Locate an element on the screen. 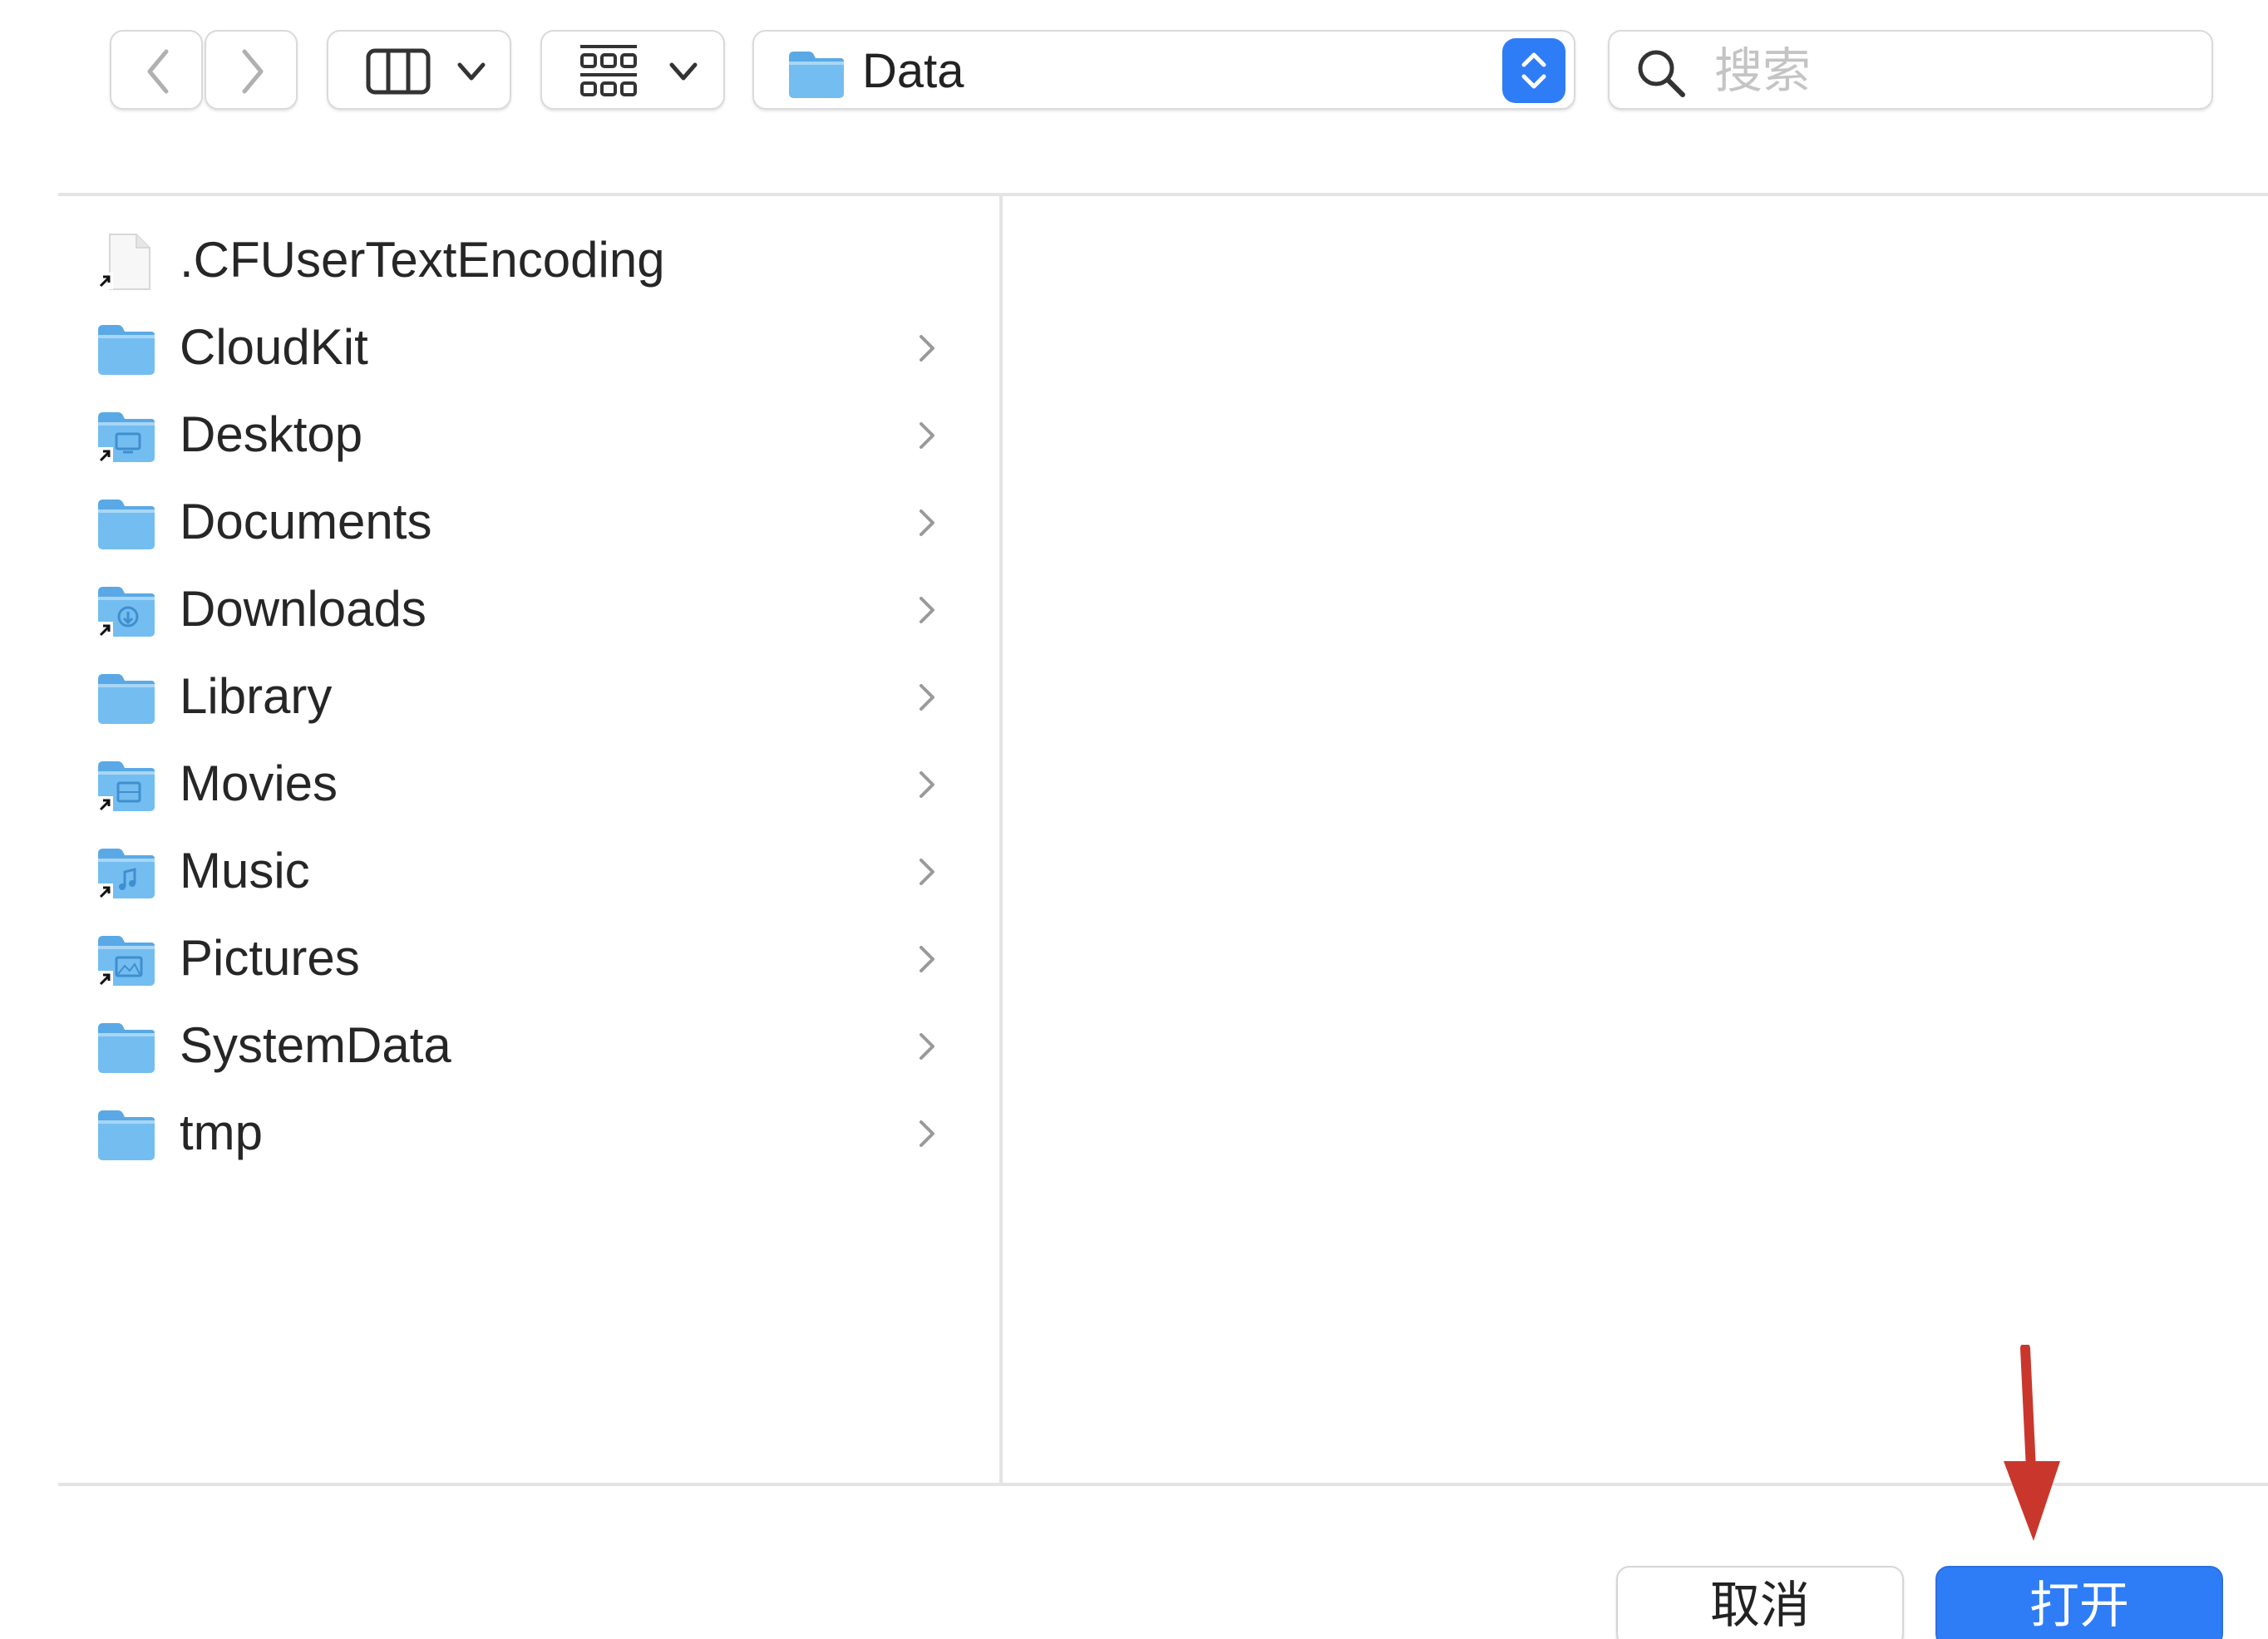 The width and height of the screenshot is (2268, 1639). file-name: tmp is located at coordinates (222, 1132).